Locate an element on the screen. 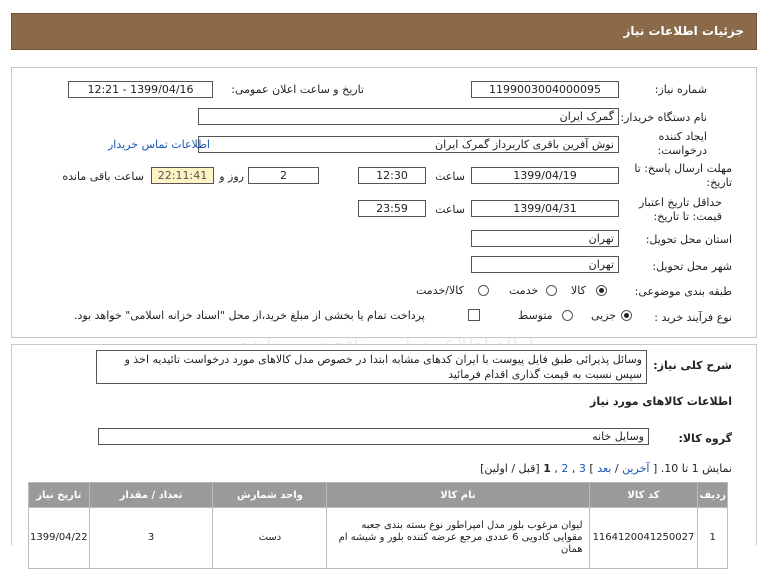 This screenshot has height=569, width=770. validity-time-label: ساعت is located at coordinates (450, 209).